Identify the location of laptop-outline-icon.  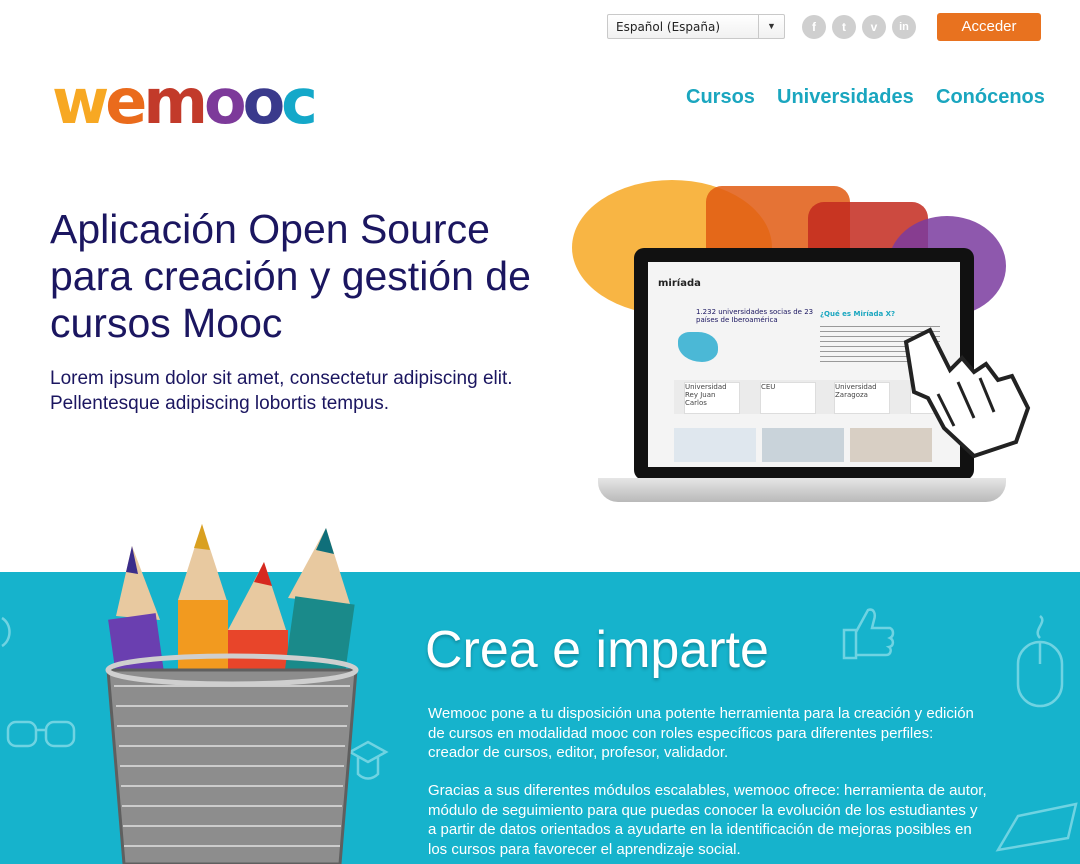
(1036, 827).